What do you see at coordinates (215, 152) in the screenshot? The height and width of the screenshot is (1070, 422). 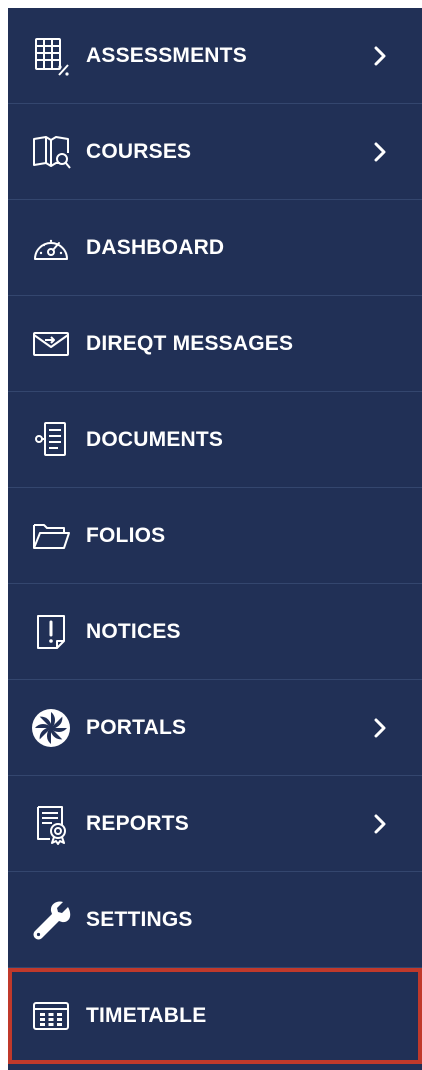 I see `nav-item-courses: COURSES` at bounding box center [215, 152].